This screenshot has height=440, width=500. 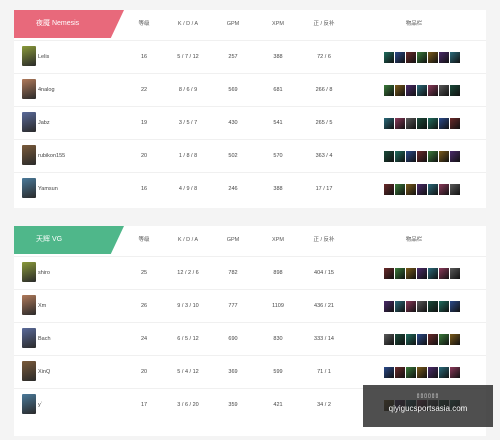 What do you see at coordinates (44, 273) in the screenshot?
I see `player-name: shiro` at bounding box center [44, 273].